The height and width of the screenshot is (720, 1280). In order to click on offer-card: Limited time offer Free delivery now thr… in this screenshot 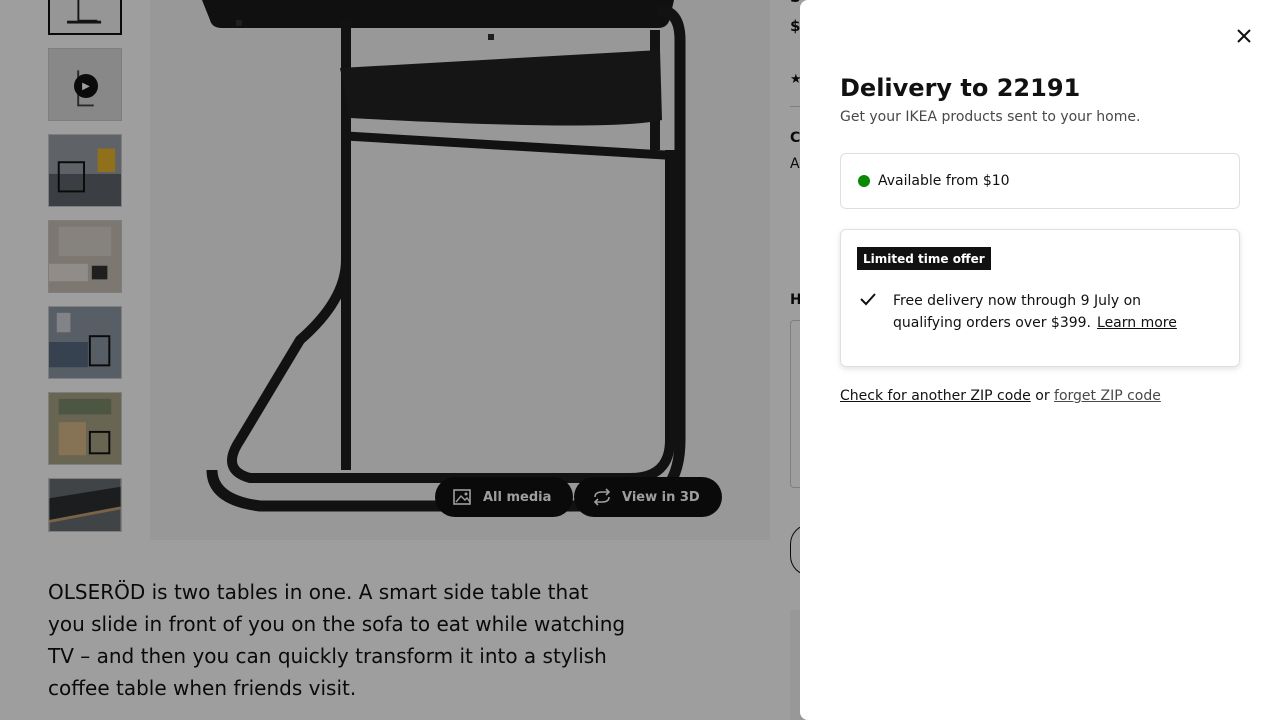, I will do `click(1040, 298)`.